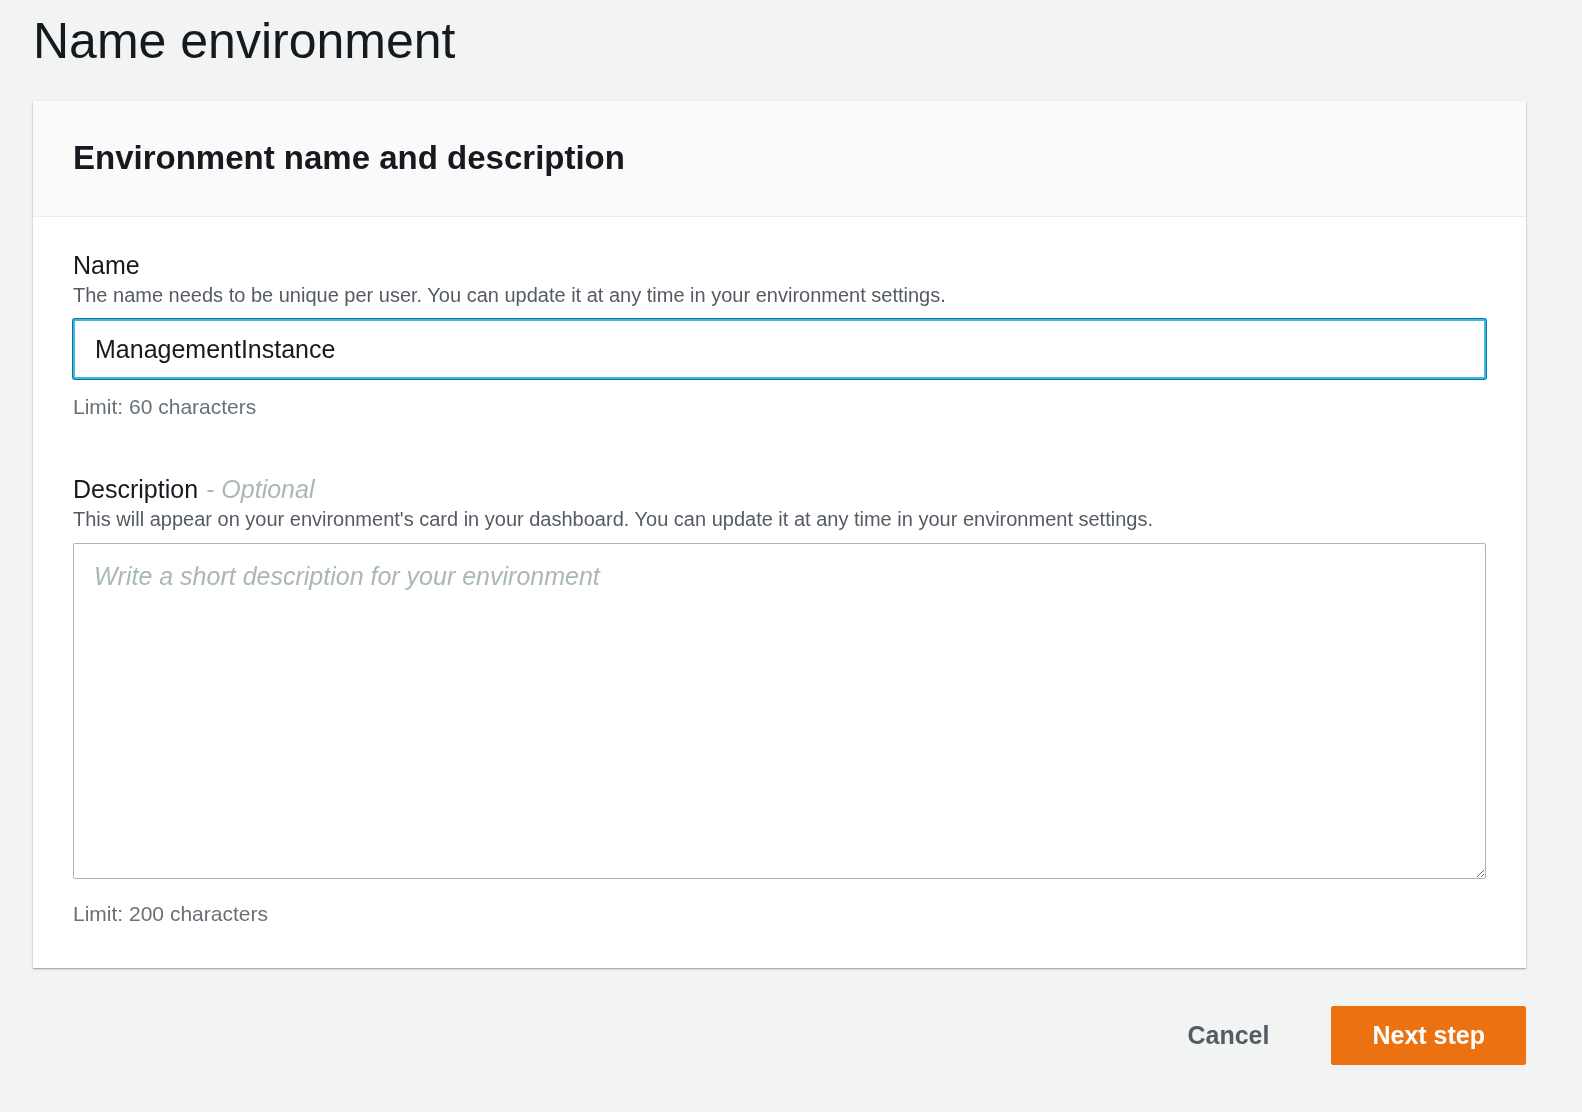 The height and width of the screenshot is (1112, 1582). I want to click on card-title: Environment name and description, so click(349, 158).